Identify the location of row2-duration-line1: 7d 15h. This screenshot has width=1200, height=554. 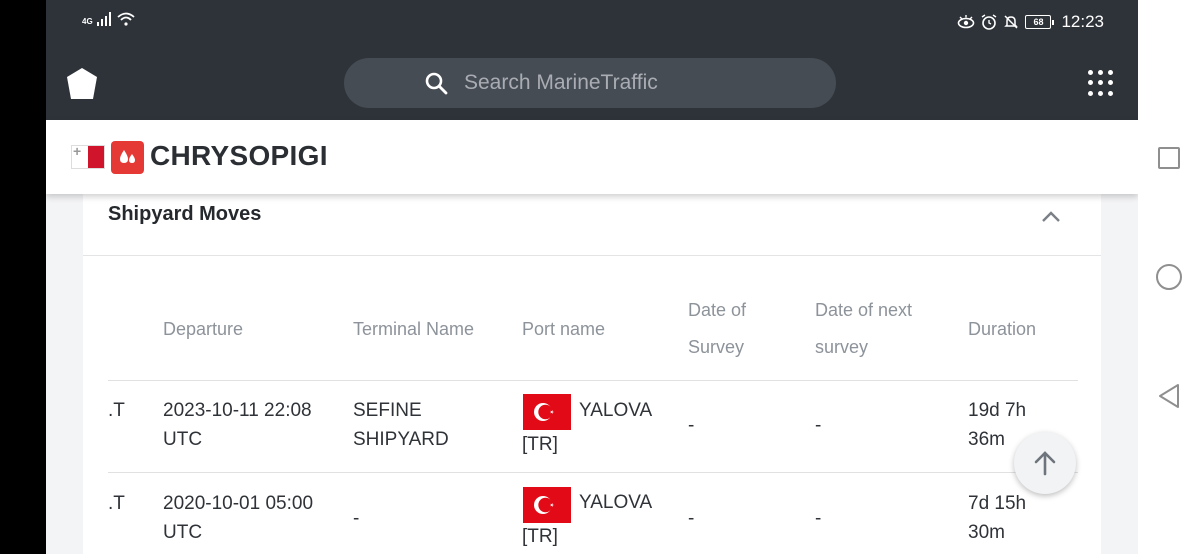
(997, 503).